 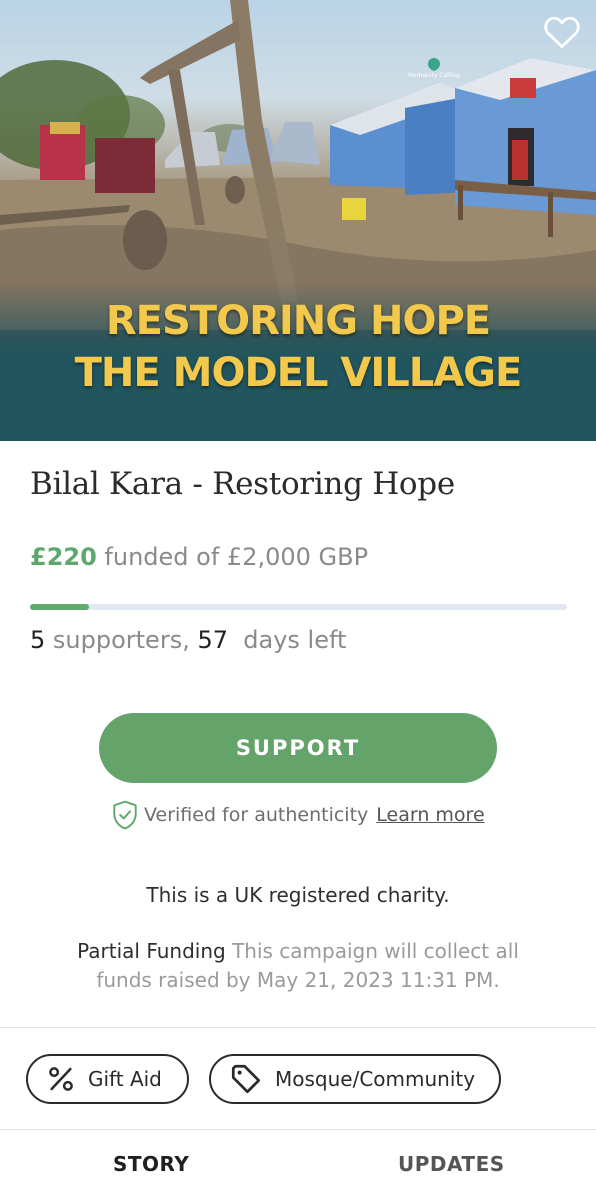 I want to click on funding-progress-bar, so click(x=298, y=607).